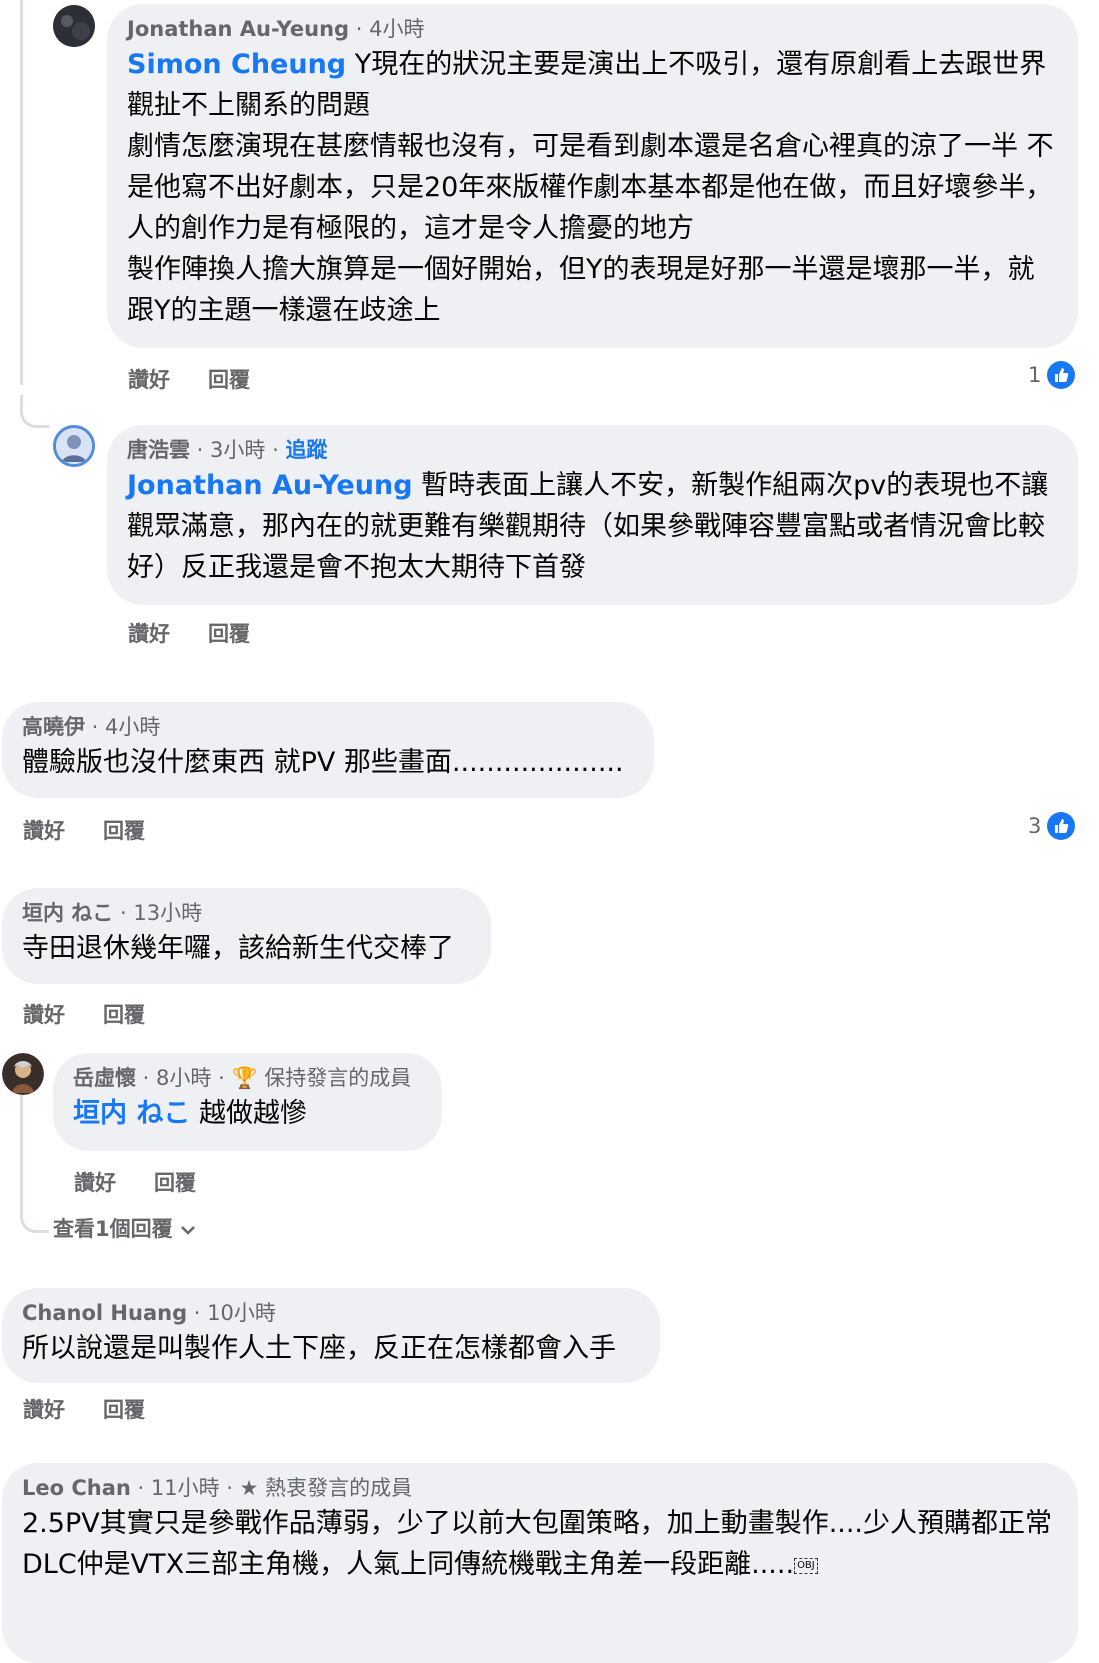 This screenshot has height=1663, width=1099. I want to click on comment-time: 8小時, so click(183, 1078).